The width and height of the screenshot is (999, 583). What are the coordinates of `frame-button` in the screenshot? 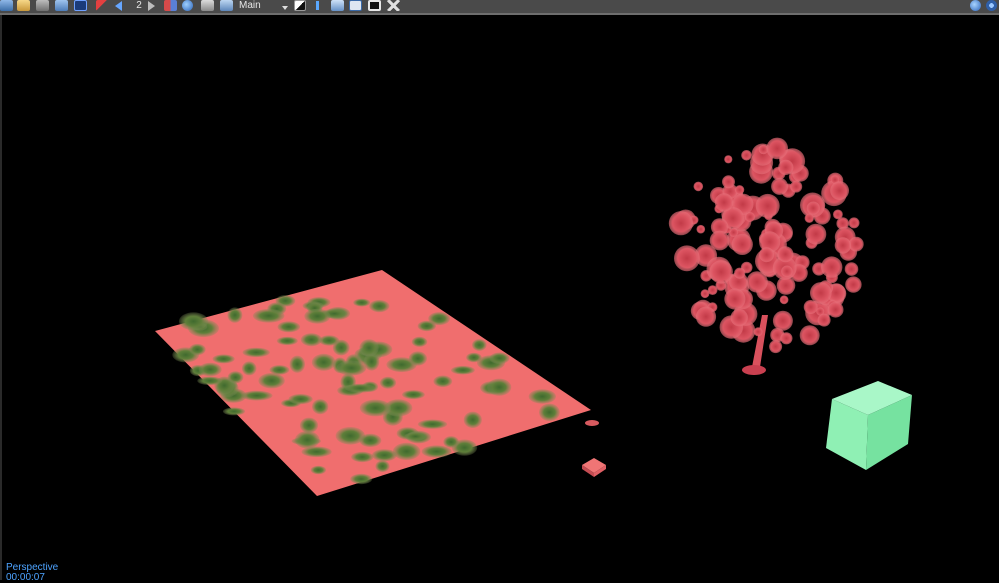 It's located at (374, 5).